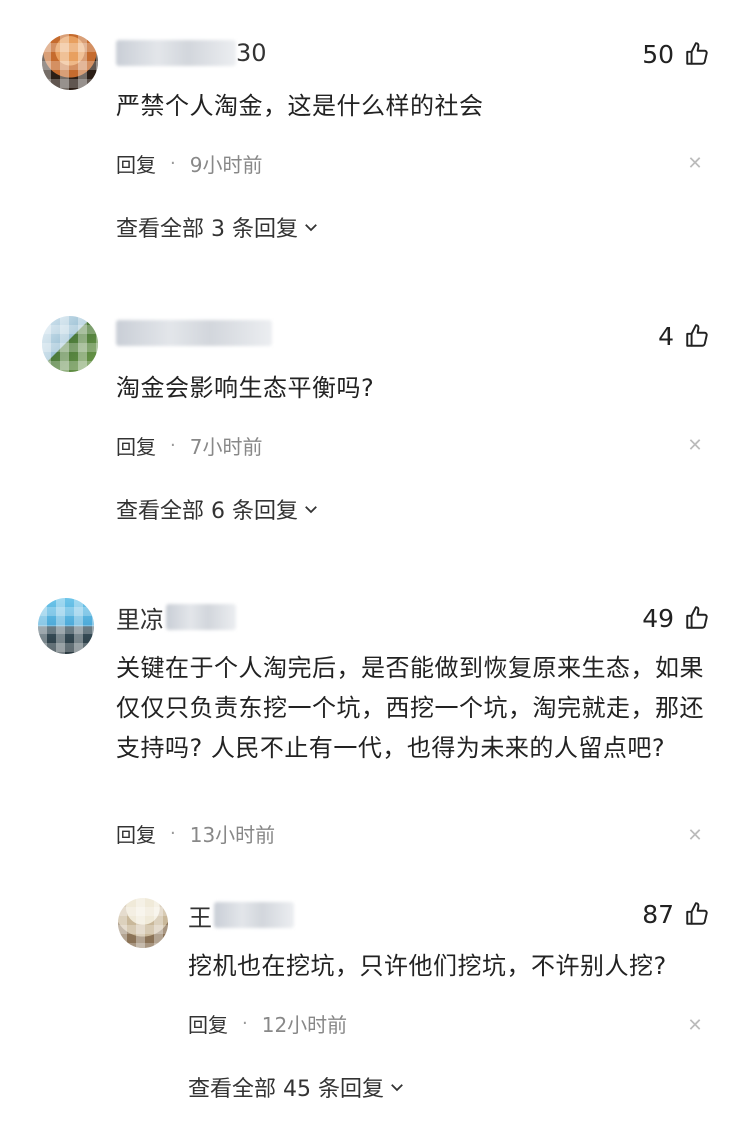  I want to click on like-count: 50, so click(658, 54).